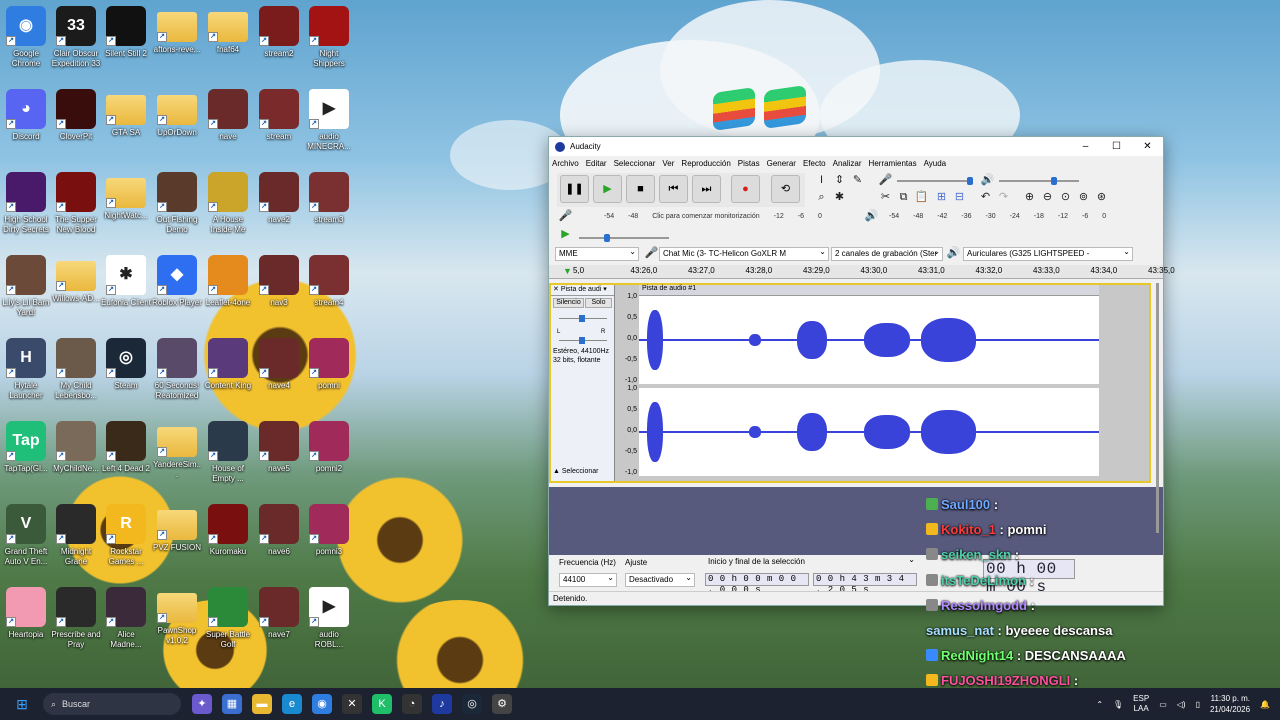  What do you see at coordinates (262, 704) in the screenshot?
I see `file-explorer-icon: ▬` at bounding box center [262, 704].